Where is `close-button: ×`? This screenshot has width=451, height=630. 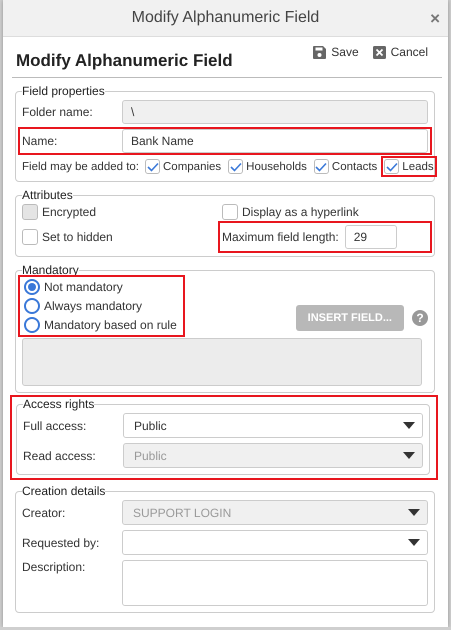 close-button: × is located at coordinates (435, 19).